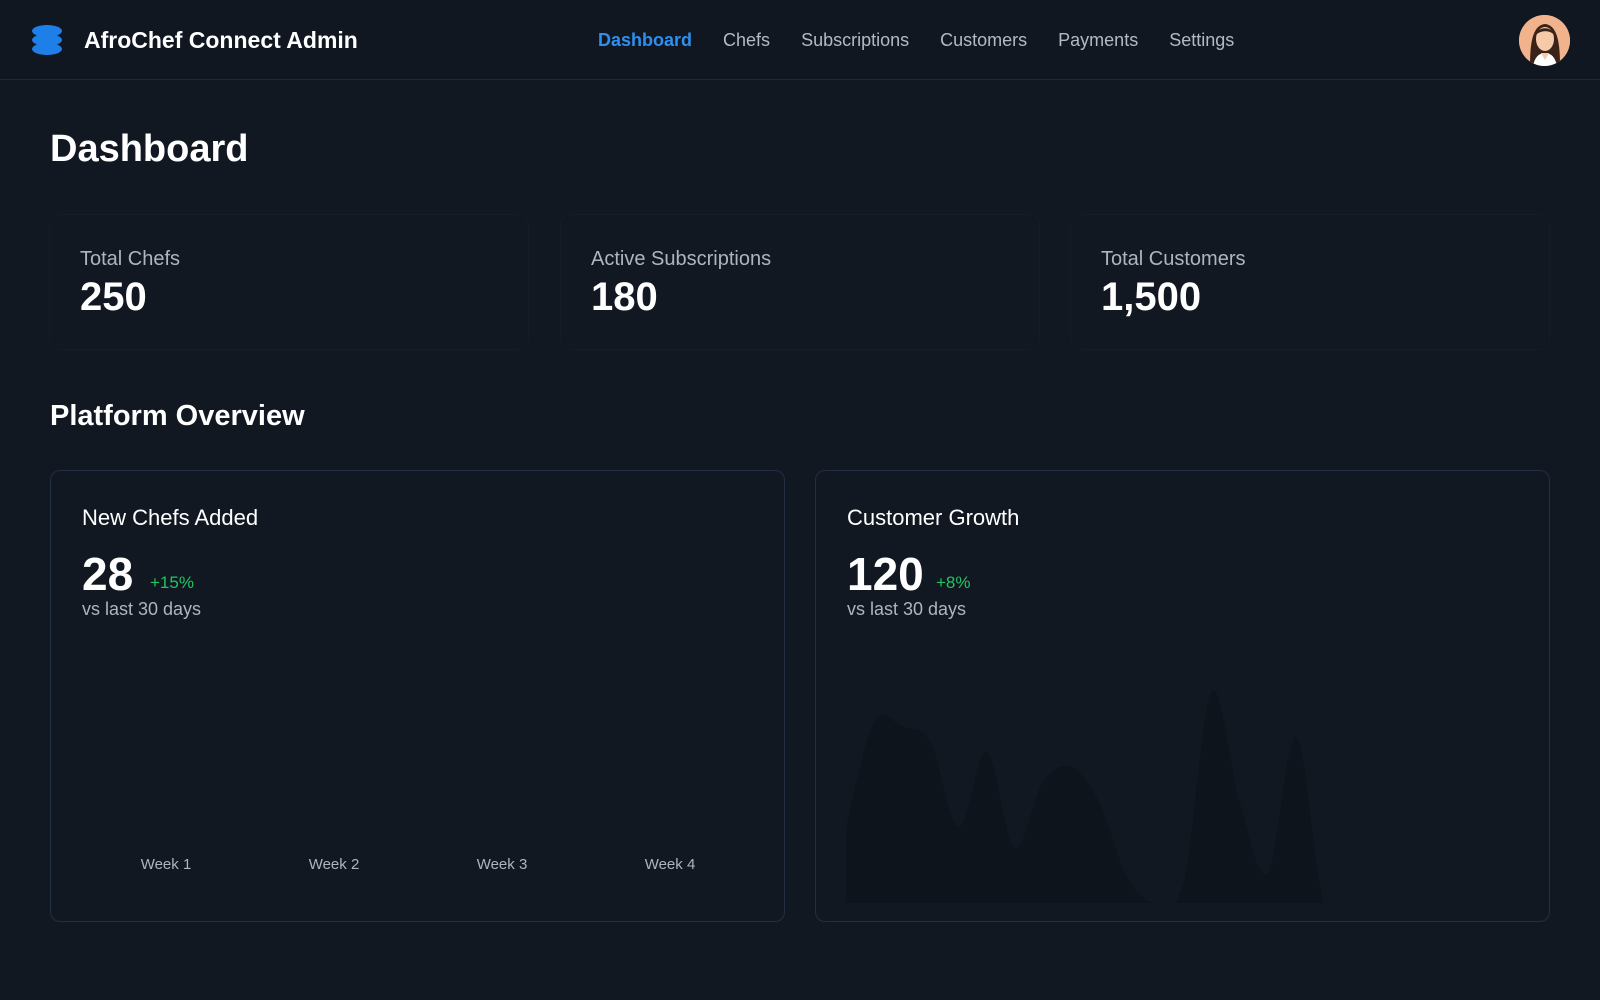  What do you see at coordinates (418, 864) in the screenshot?
I see `bar-chart: Week 1 Week 2 Week 3 Week 4` at bounding box center [418, 864].